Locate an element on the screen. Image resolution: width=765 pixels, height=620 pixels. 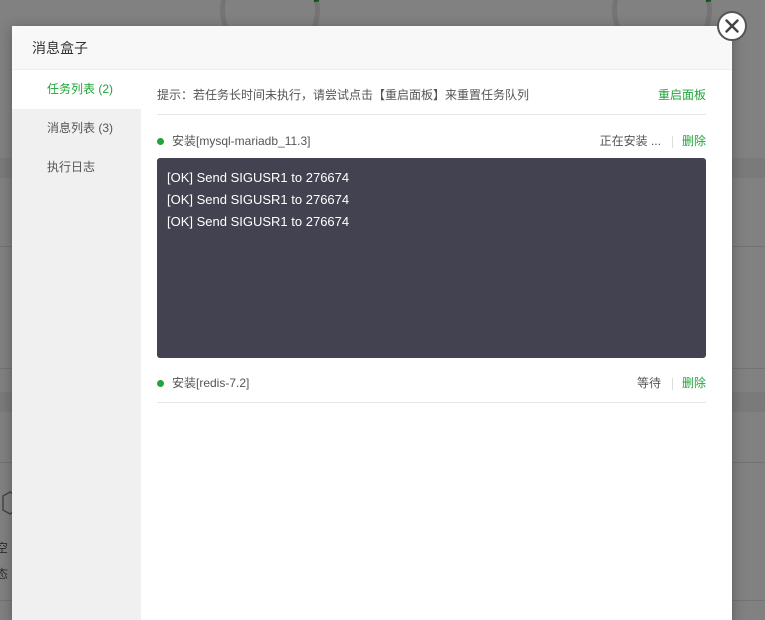
task-row: 安装[redis-7.2] 等待 删除 is located at coordinates (431, 384).